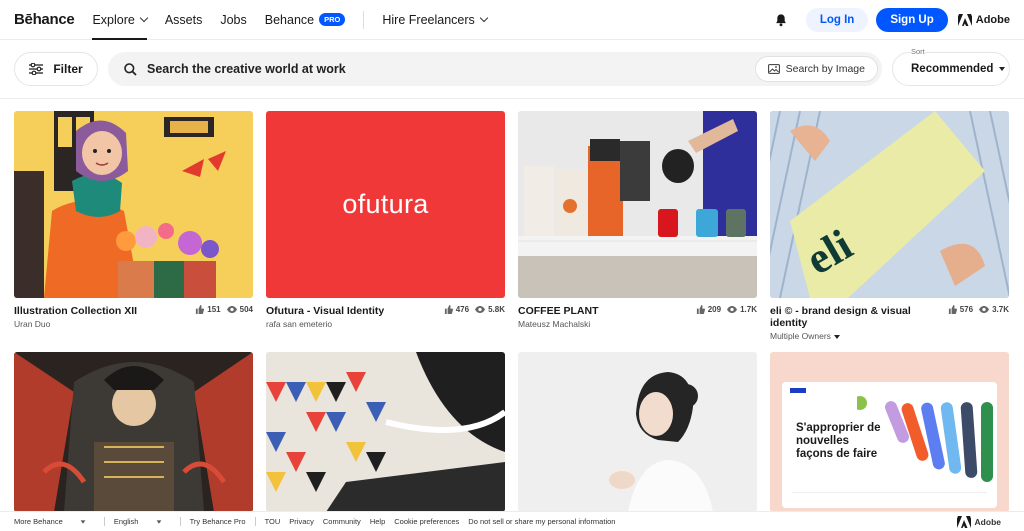 The image size is (1024, 531). I want to click on project-thumbnail: eli, so click(889, 204).